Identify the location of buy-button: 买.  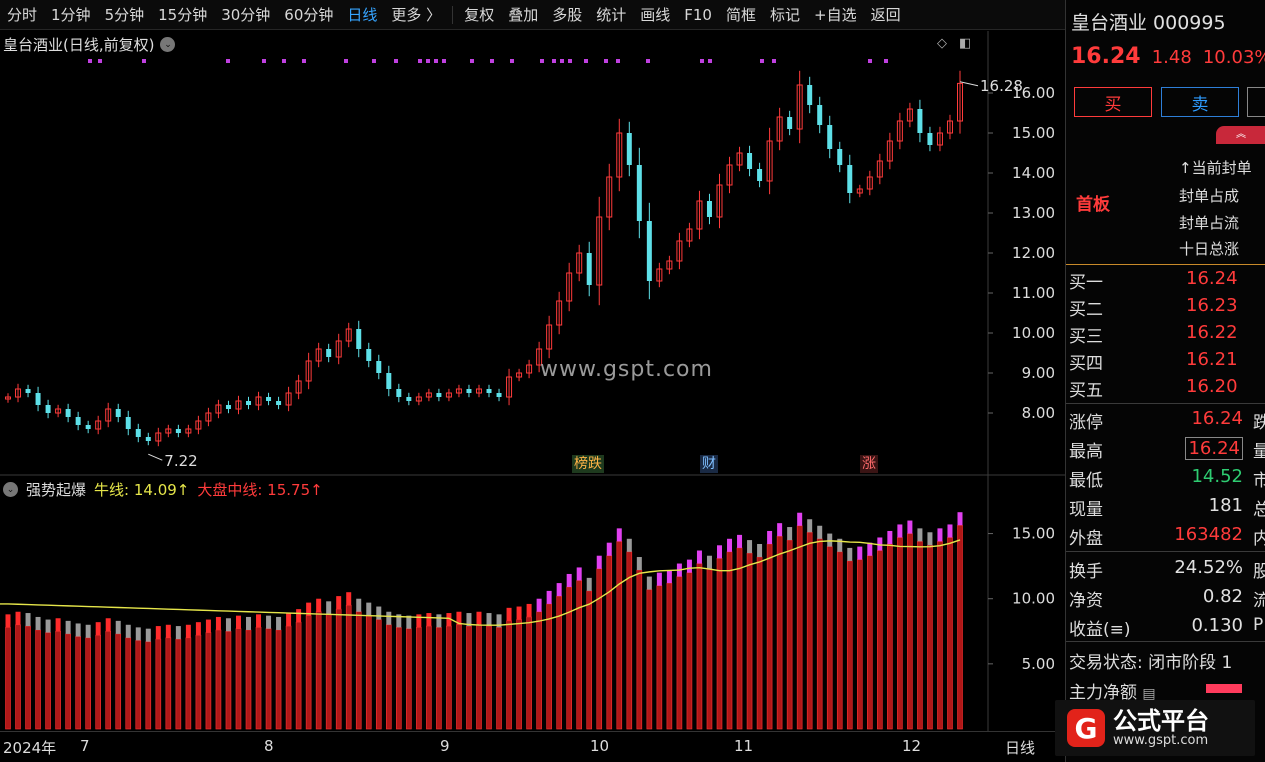
(1113, 102).